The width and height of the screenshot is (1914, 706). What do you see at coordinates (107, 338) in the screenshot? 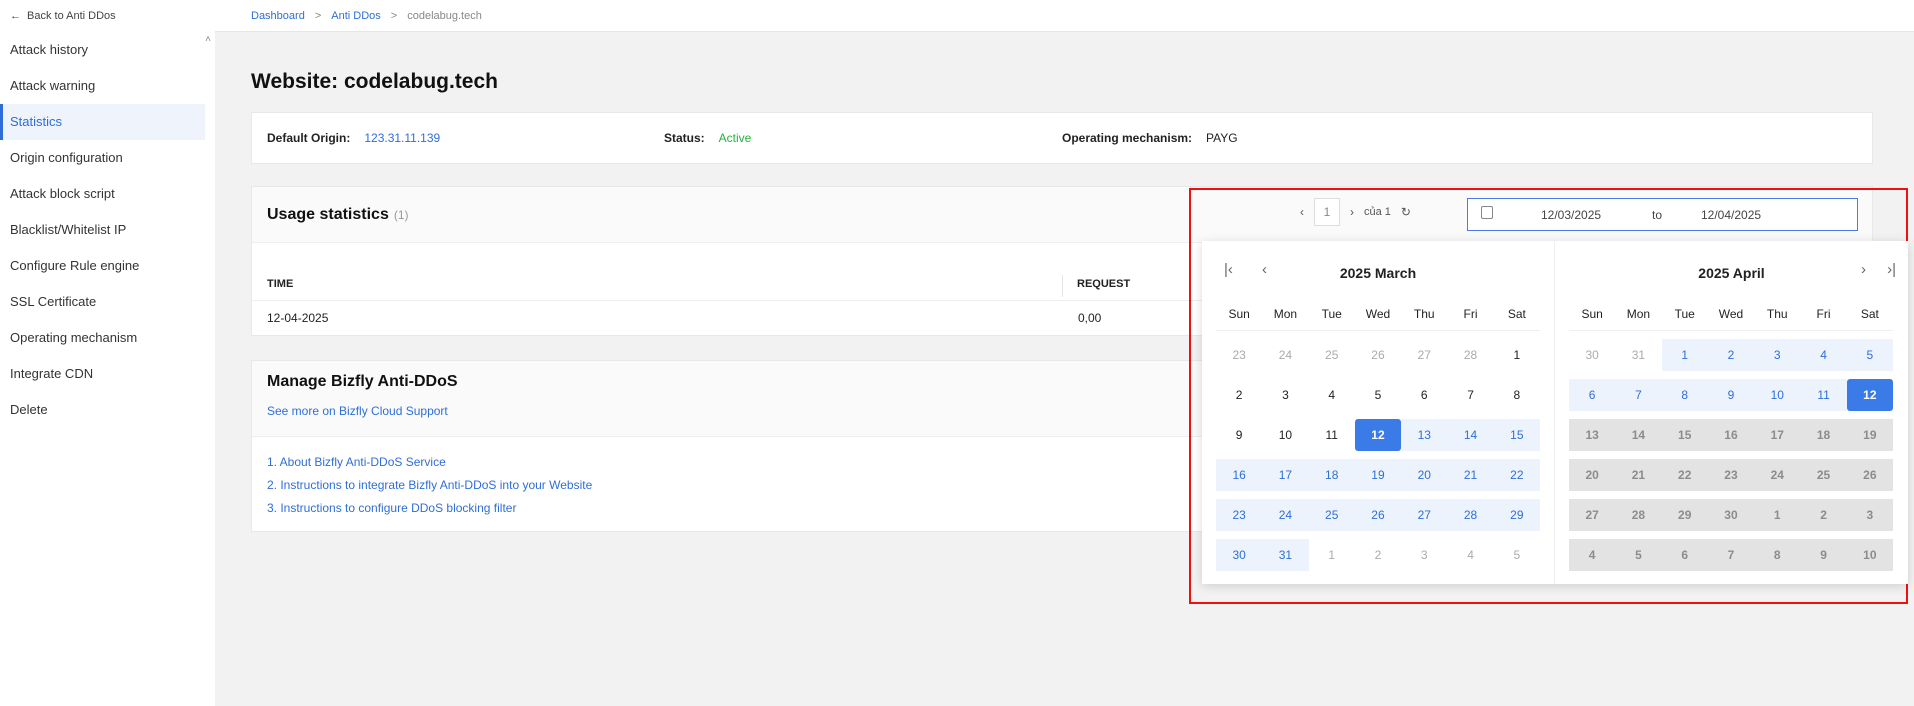
I see `sidebar-item-operating-mechanism: Operating mechanism` at bounding box center [107, 338].